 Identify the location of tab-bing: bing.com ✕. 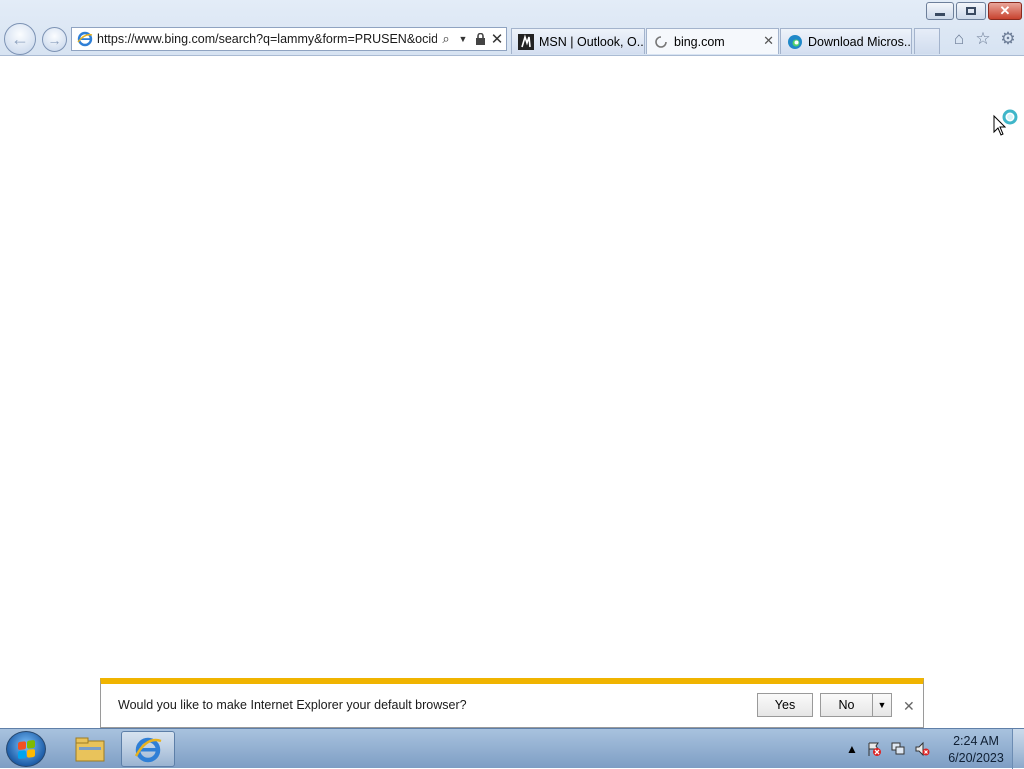
(712, 41).